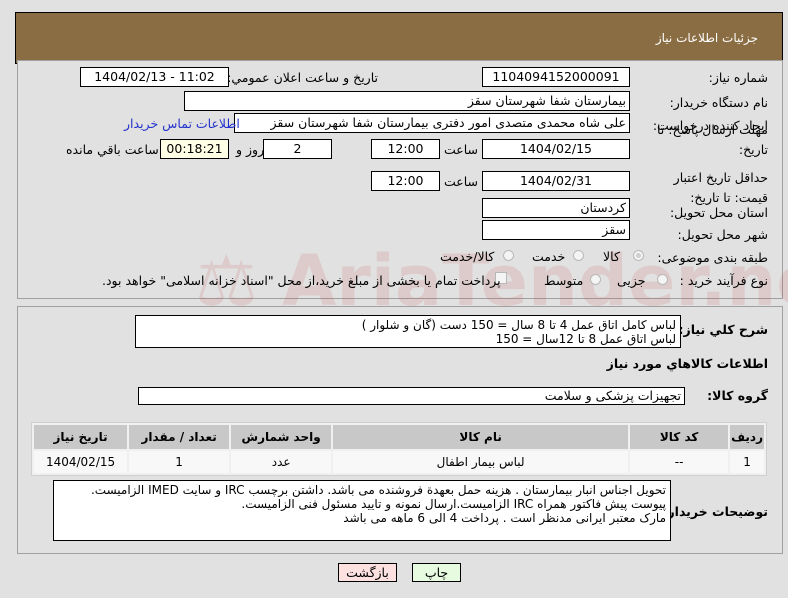 Image resolution: width=788 pixels, height=598 pixels. What do you see at coordinates (737, 395) in the screenshot?
I see `group-label: گروه کالا:` at bounding box center [737, 395].